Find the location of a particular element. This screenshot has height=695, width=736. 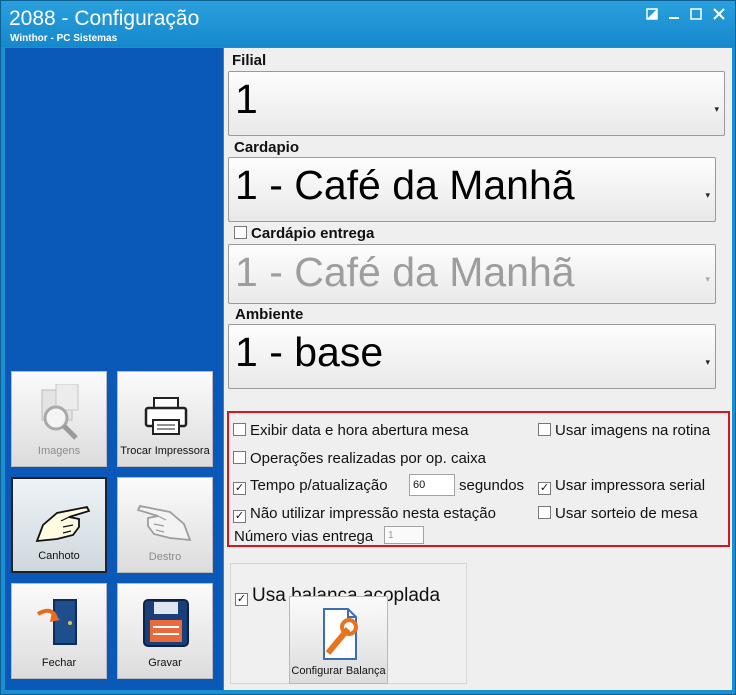

usar-imagens-label: Usar imagens na rotina is located at coordinates (633, 430).